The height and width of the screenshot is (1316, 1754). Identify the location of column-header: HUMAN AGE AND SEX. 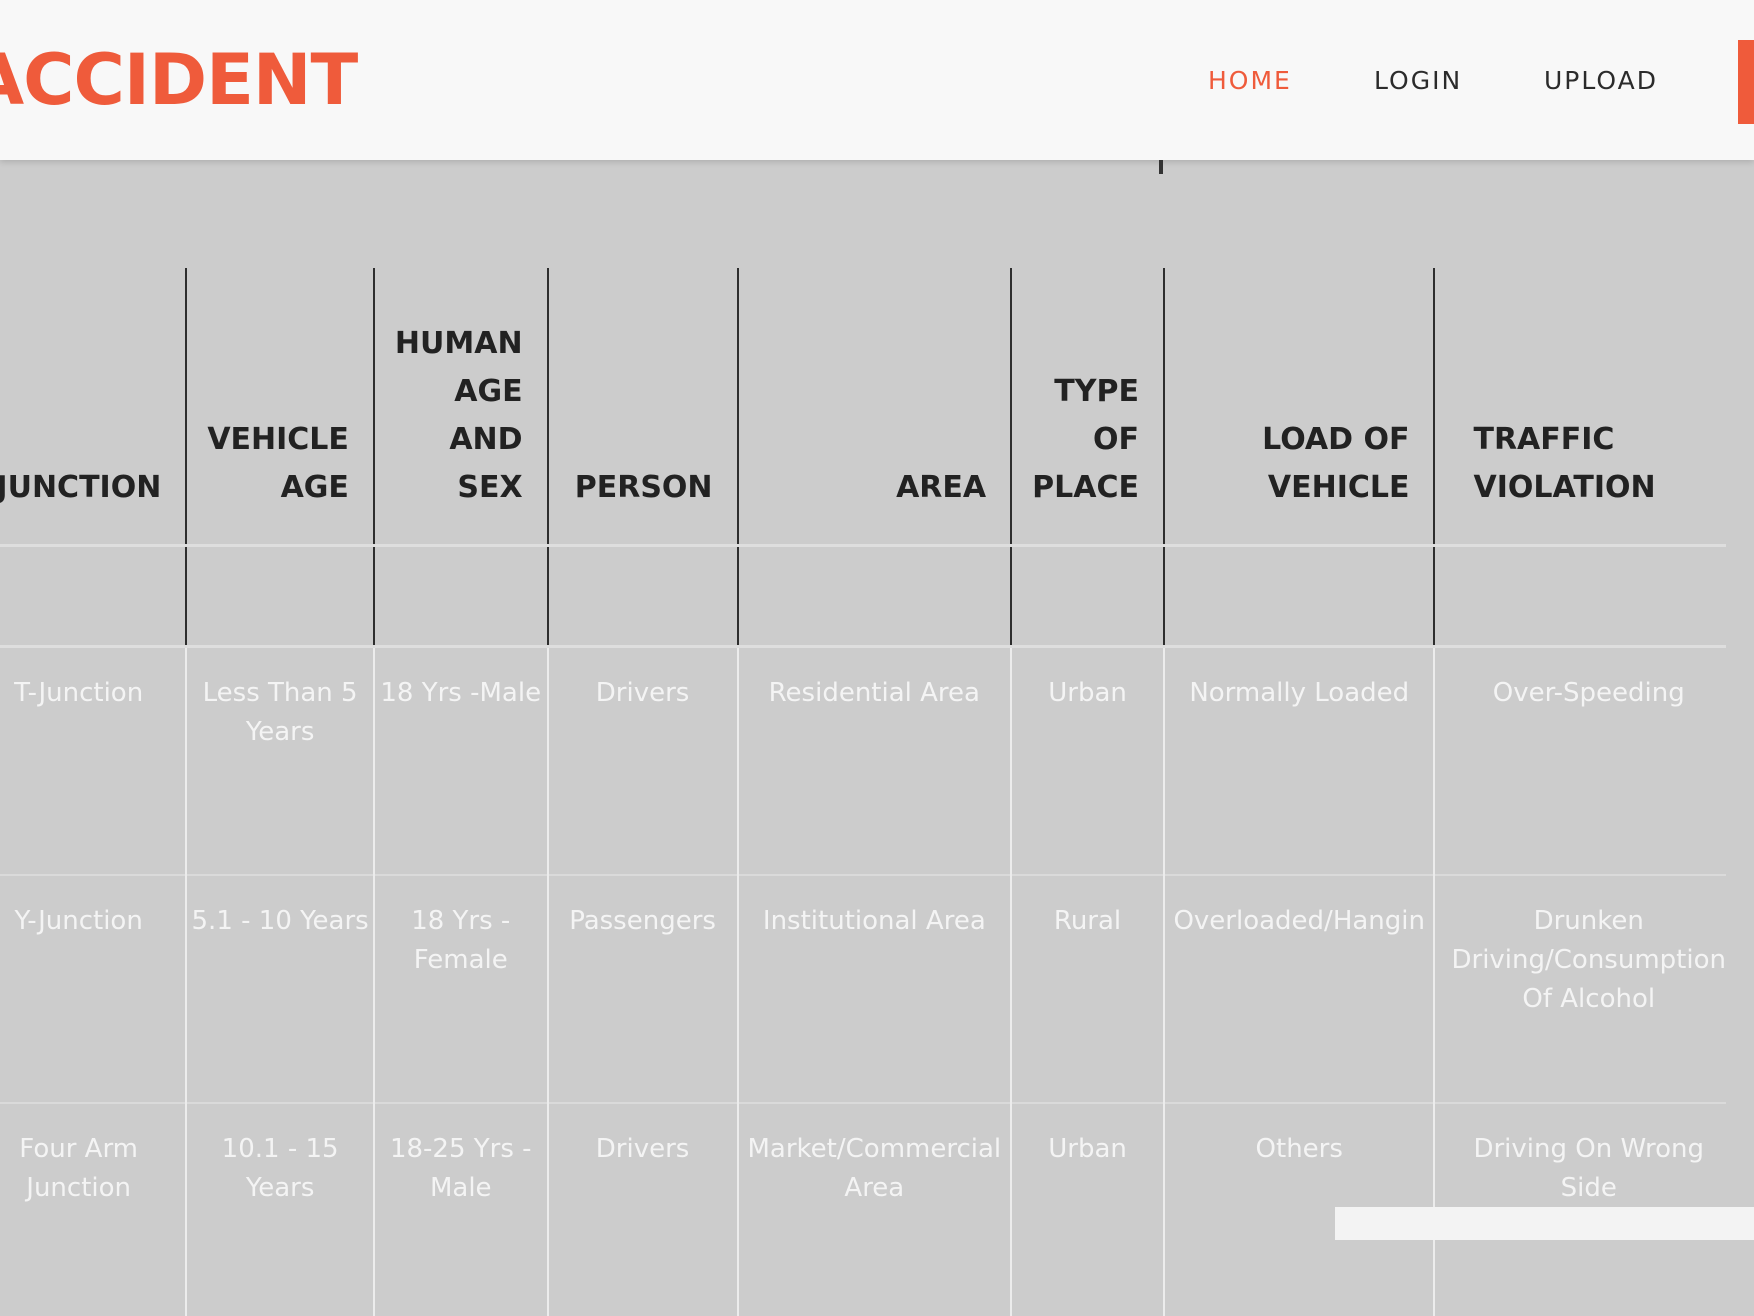
(460, 407).